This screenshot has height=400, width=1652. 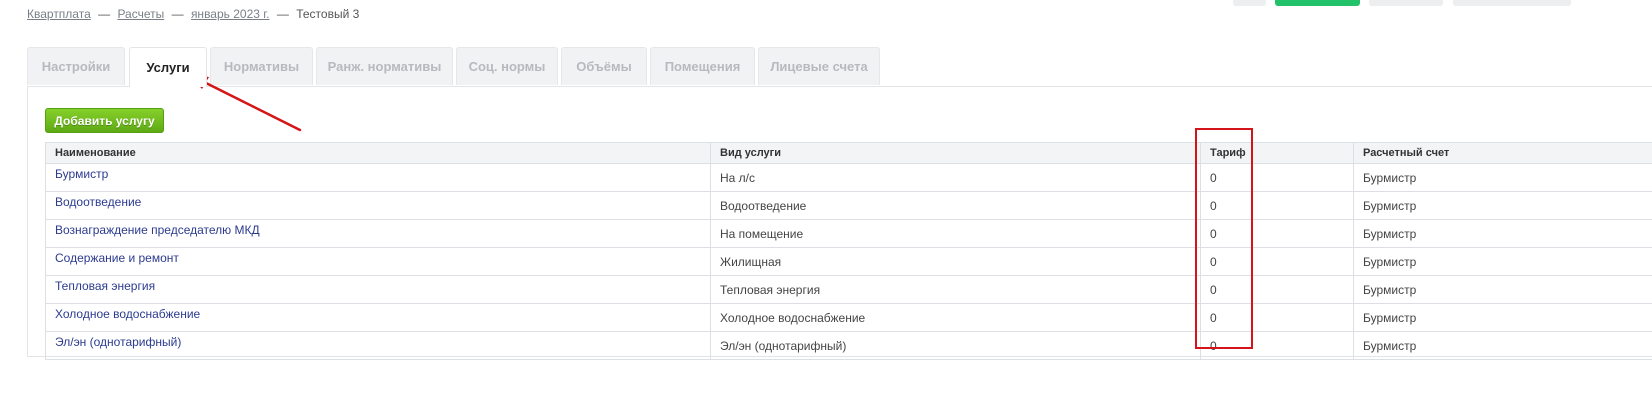 I want to click on service-name-cell: Содержание и ремонт, so click(x=378, y=261).